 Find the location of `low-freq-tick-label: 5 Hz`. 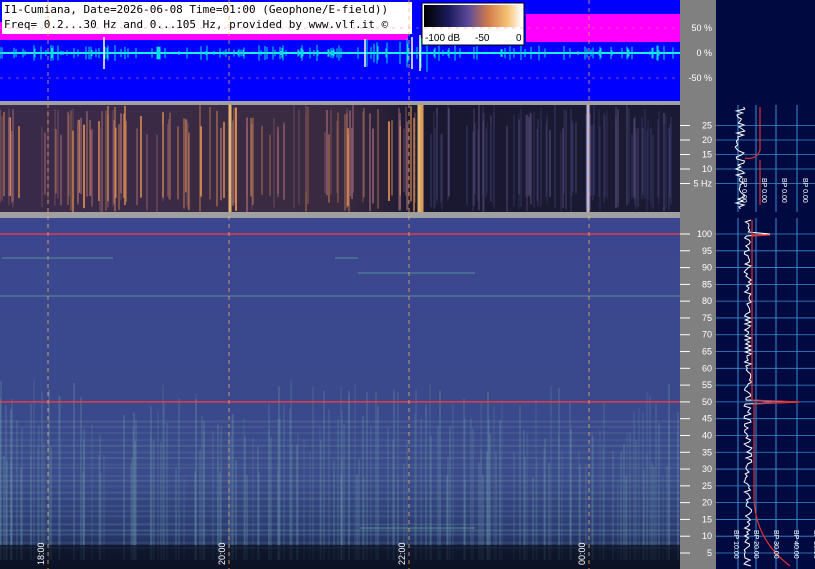

low-freq-tick-label: 5 Hz is located at coordinates (702, 184).